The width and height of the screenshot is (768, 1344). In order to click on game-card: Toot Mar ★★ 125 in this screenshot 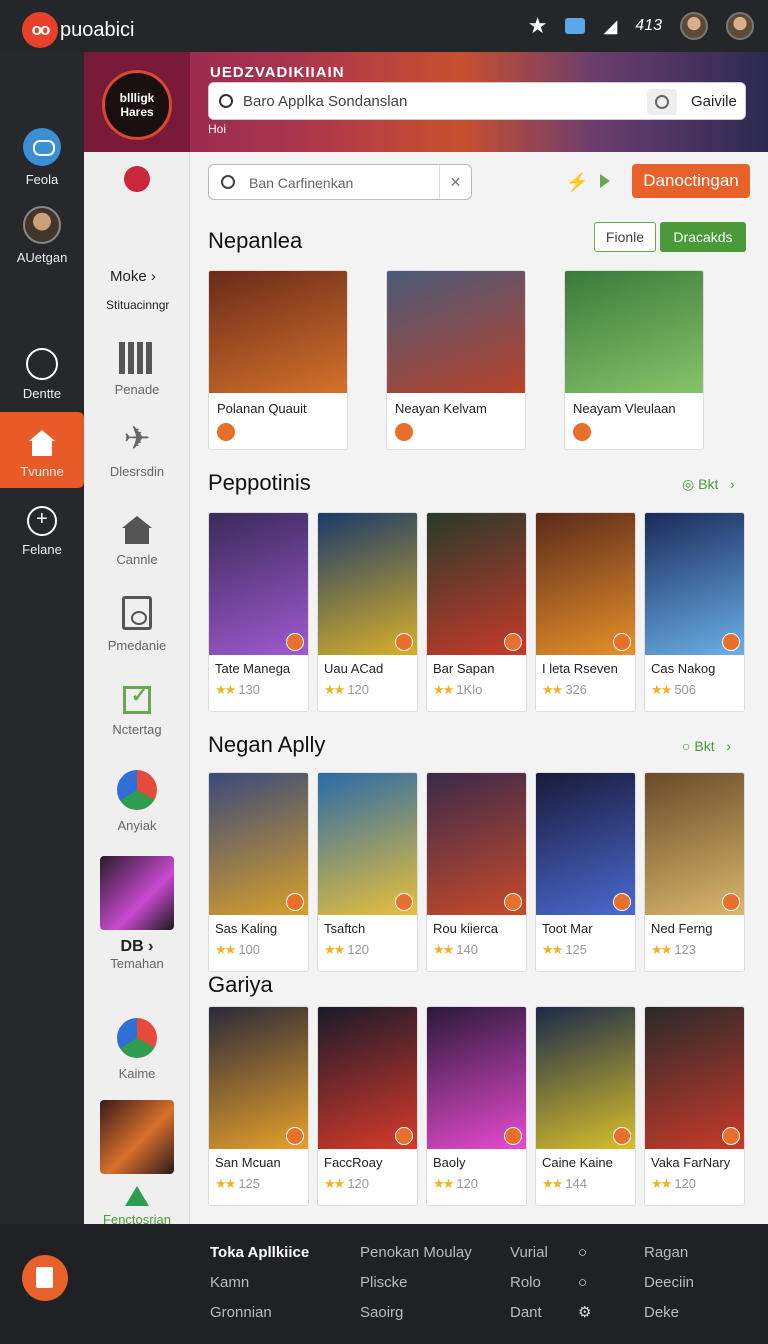, I will do `click(585, 872)`.